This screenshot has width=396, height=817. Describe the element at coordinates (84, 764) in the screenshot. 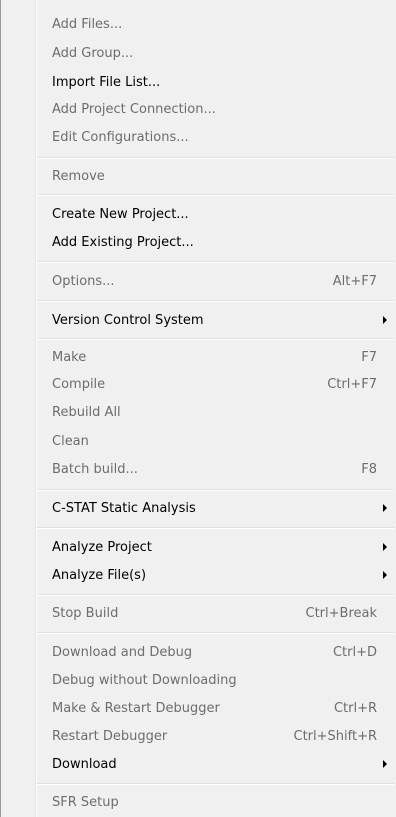

I see `menu-item-label: Download` at that location.